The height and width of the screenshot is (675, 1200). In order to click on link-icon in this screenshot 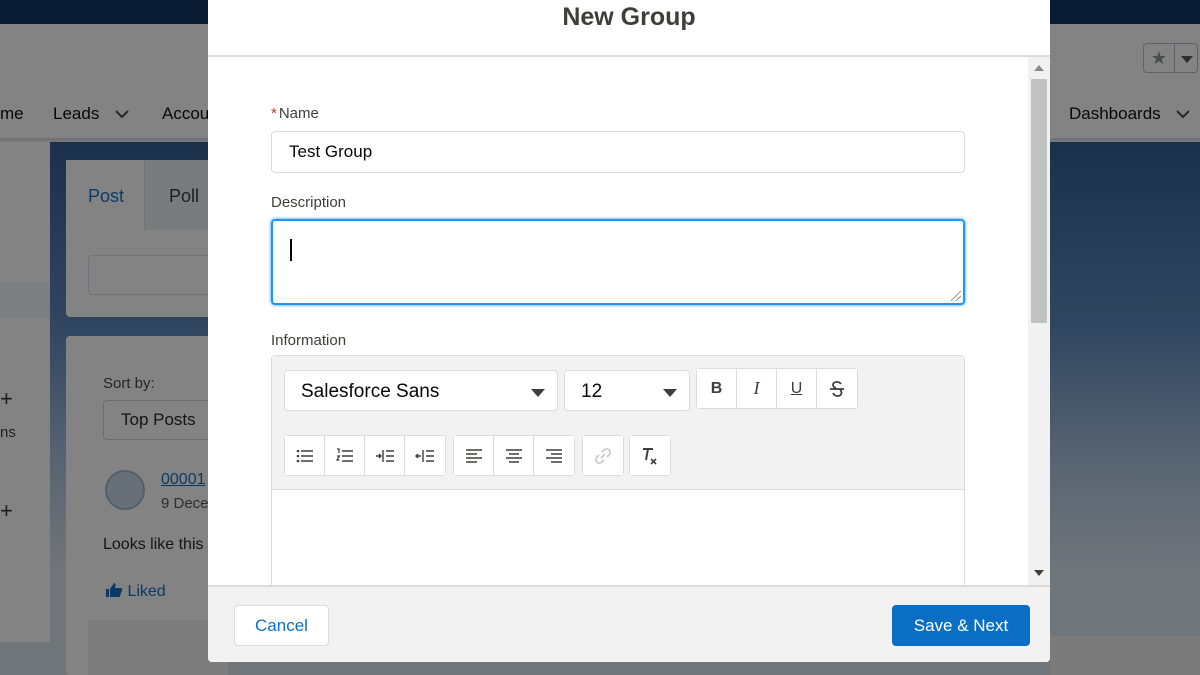, I will do `click(603, 455)`.